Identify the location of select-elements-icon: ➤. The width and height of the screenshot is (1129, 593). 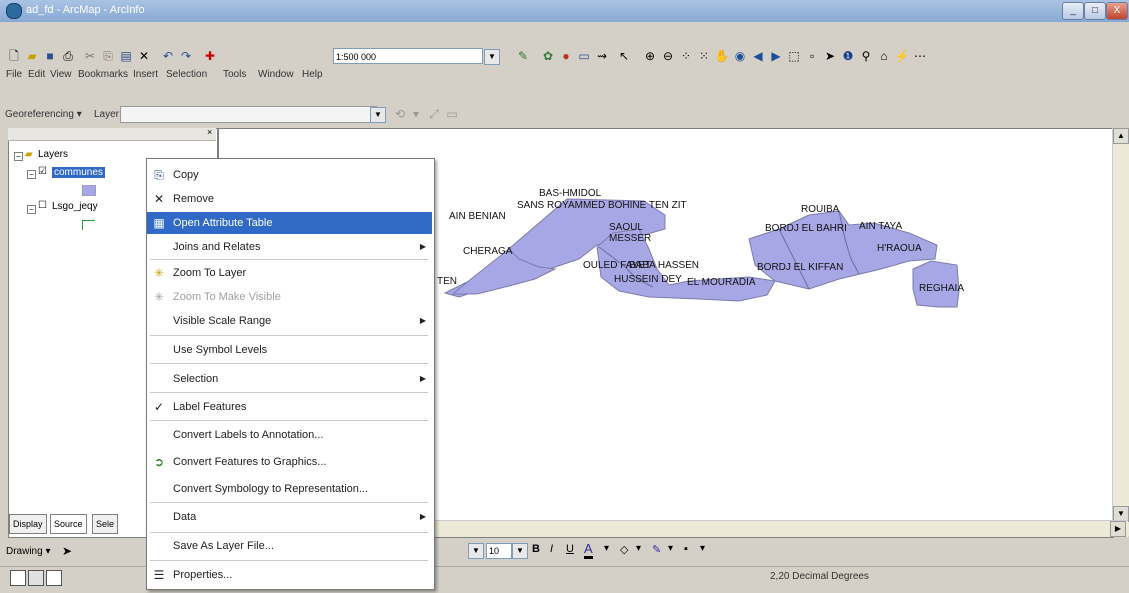
(830, 56).